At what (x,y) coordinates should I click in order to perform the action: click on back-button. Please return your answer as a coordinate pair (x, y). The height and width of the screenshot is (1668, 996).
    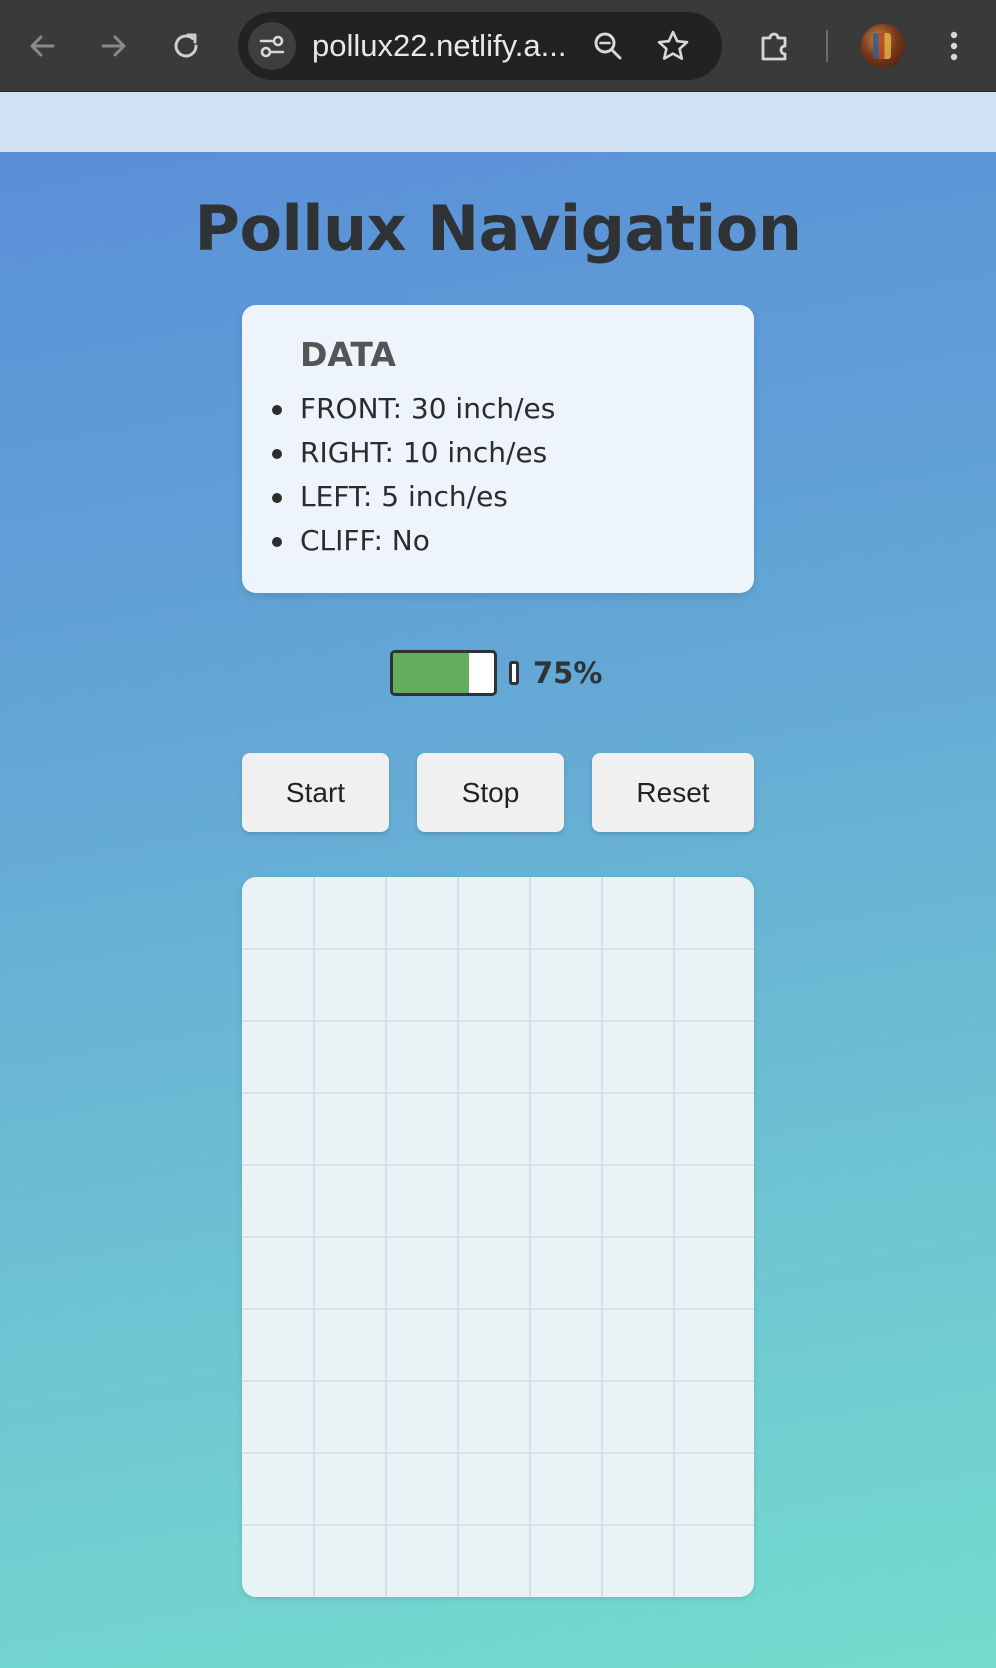
    Looking at the image, I should click on (42, 46).